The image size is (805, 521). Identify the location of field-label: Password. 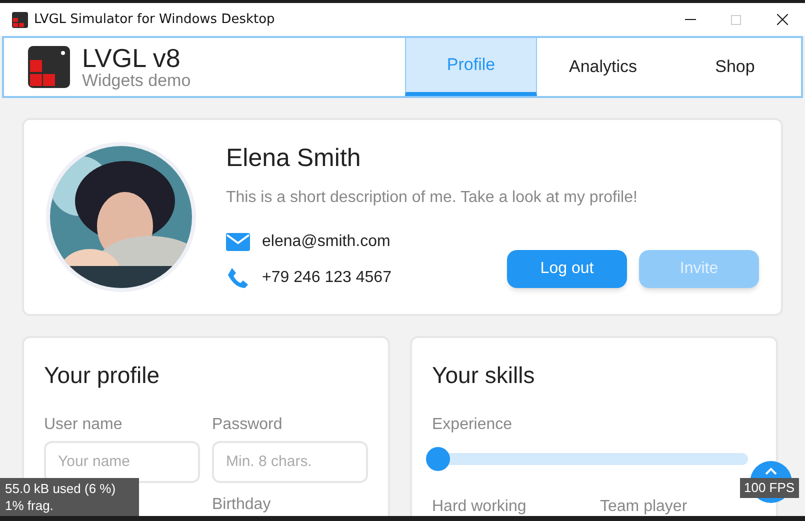
(248, 424).